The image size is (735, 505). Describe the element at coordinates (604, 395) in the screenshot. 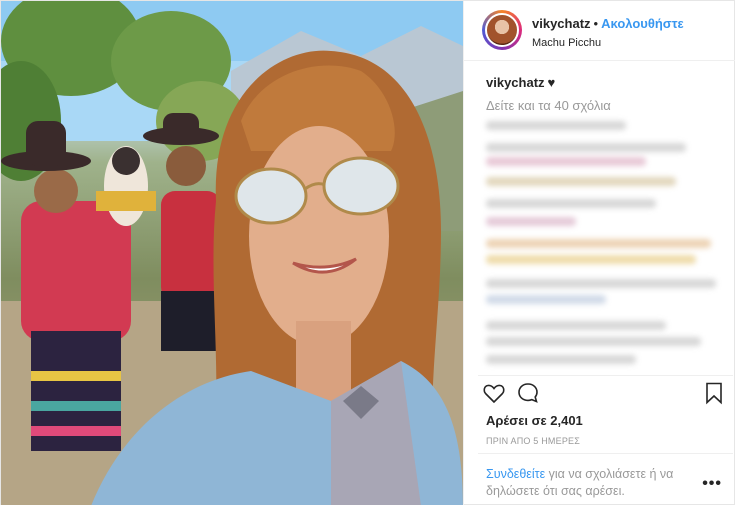

I see `action-bar` at that location.